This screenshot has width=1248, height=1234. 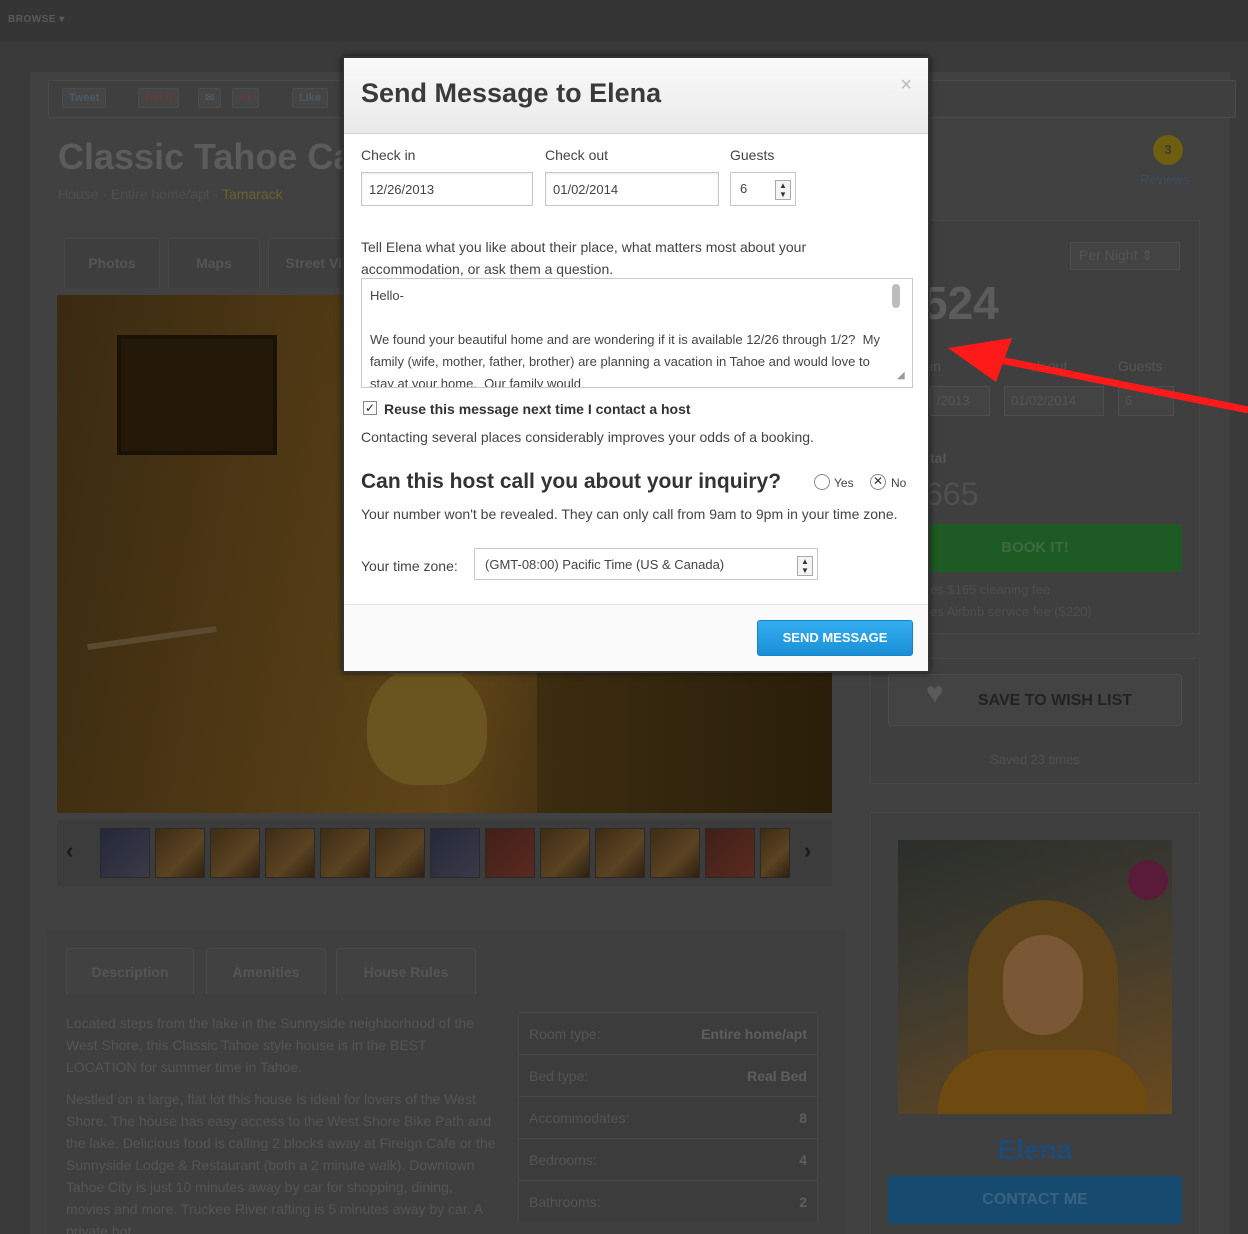 I want to click on thumbnail-list, so click(x=445, y=853).